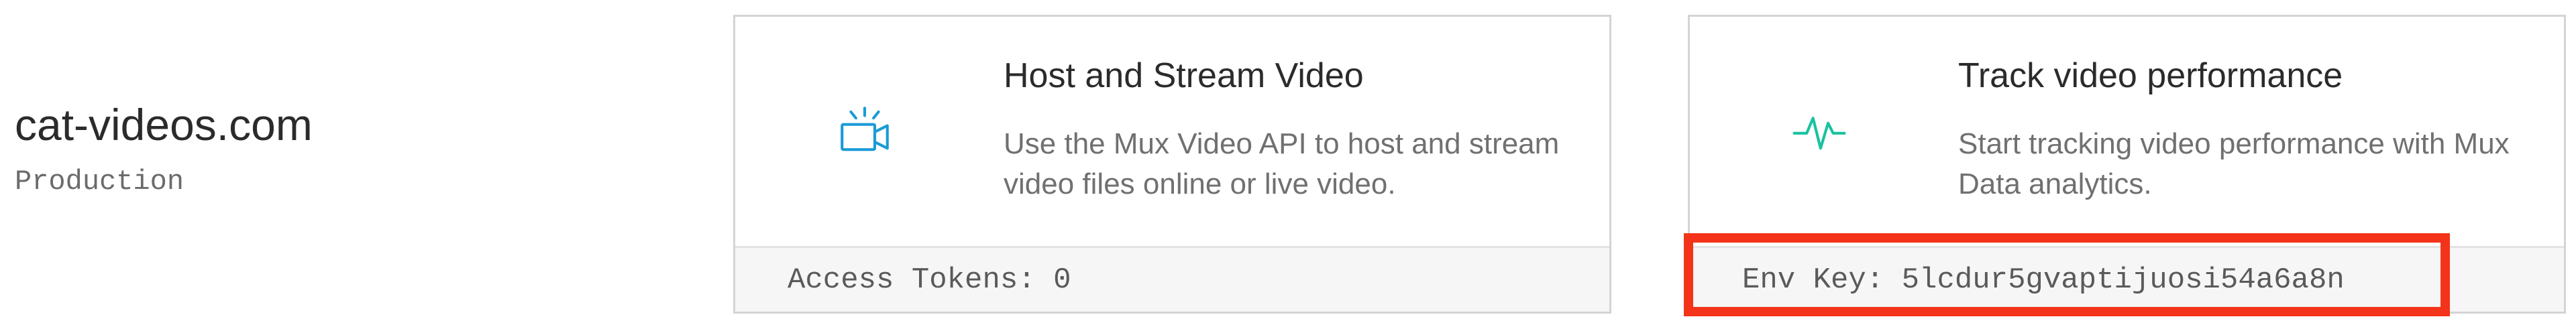  Describe the element at coordinates (164, 124) in the screenshot. I see `environment-name: cat-videos.com` at that location.